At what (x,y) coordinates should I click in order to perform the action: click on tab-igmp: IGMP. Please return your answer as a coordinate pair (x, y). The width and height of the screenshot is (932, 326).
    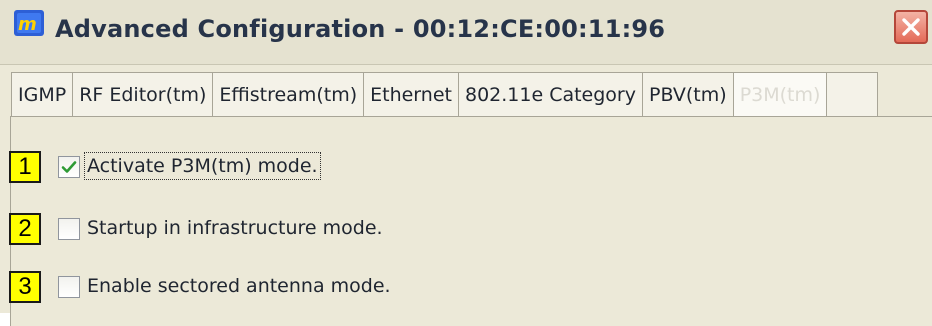
    Looking at the image, I should click on (42, 94).